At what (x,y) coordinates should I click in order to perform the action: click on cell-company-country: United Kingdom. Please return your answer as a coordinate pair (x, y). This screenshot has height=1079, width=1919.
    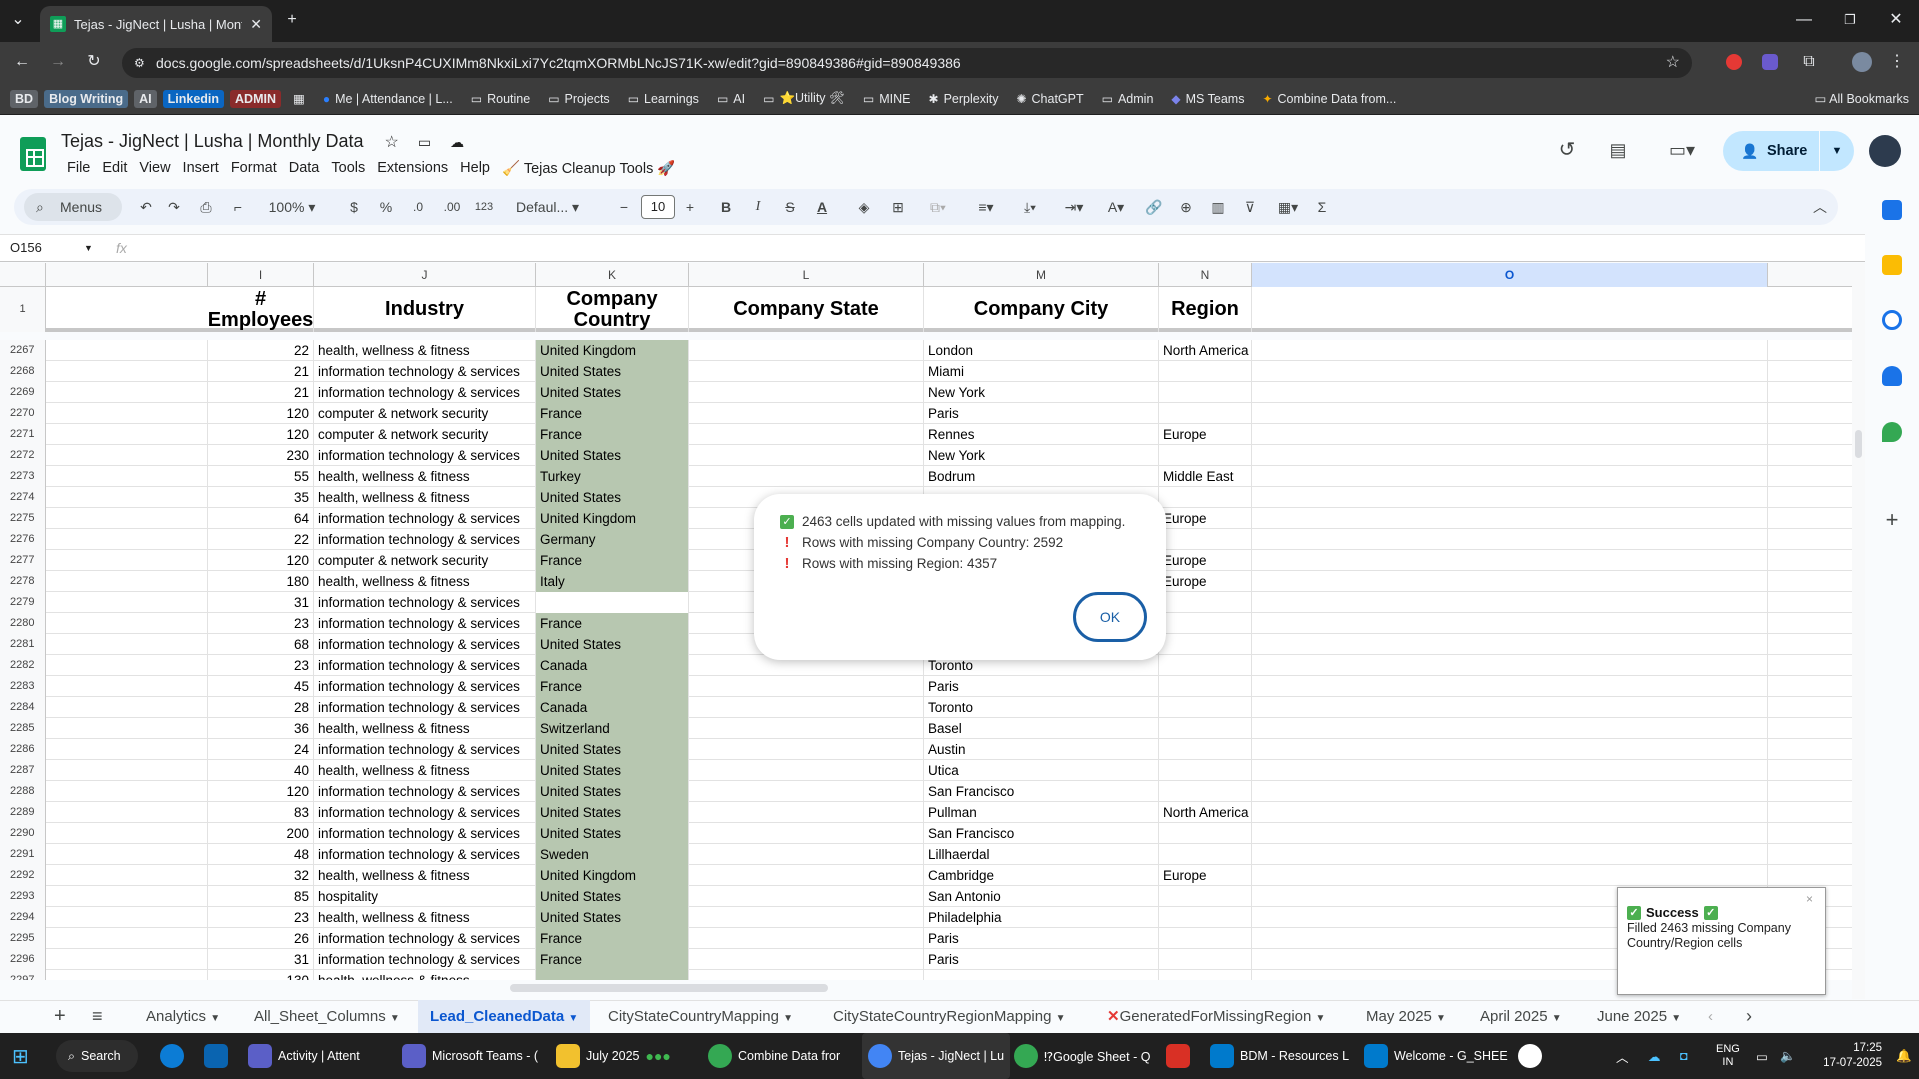
    Looking at the image, I should click on (612, 875).